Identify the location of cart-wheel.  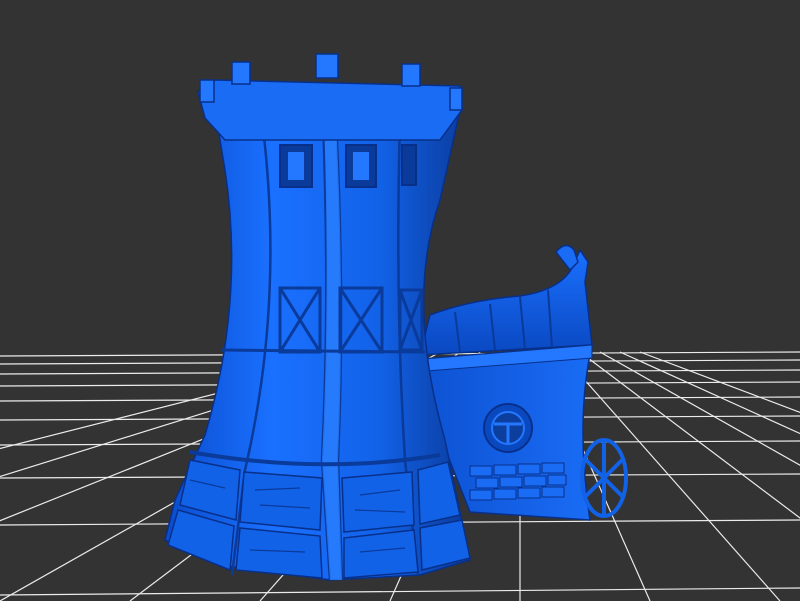
(604, 478).